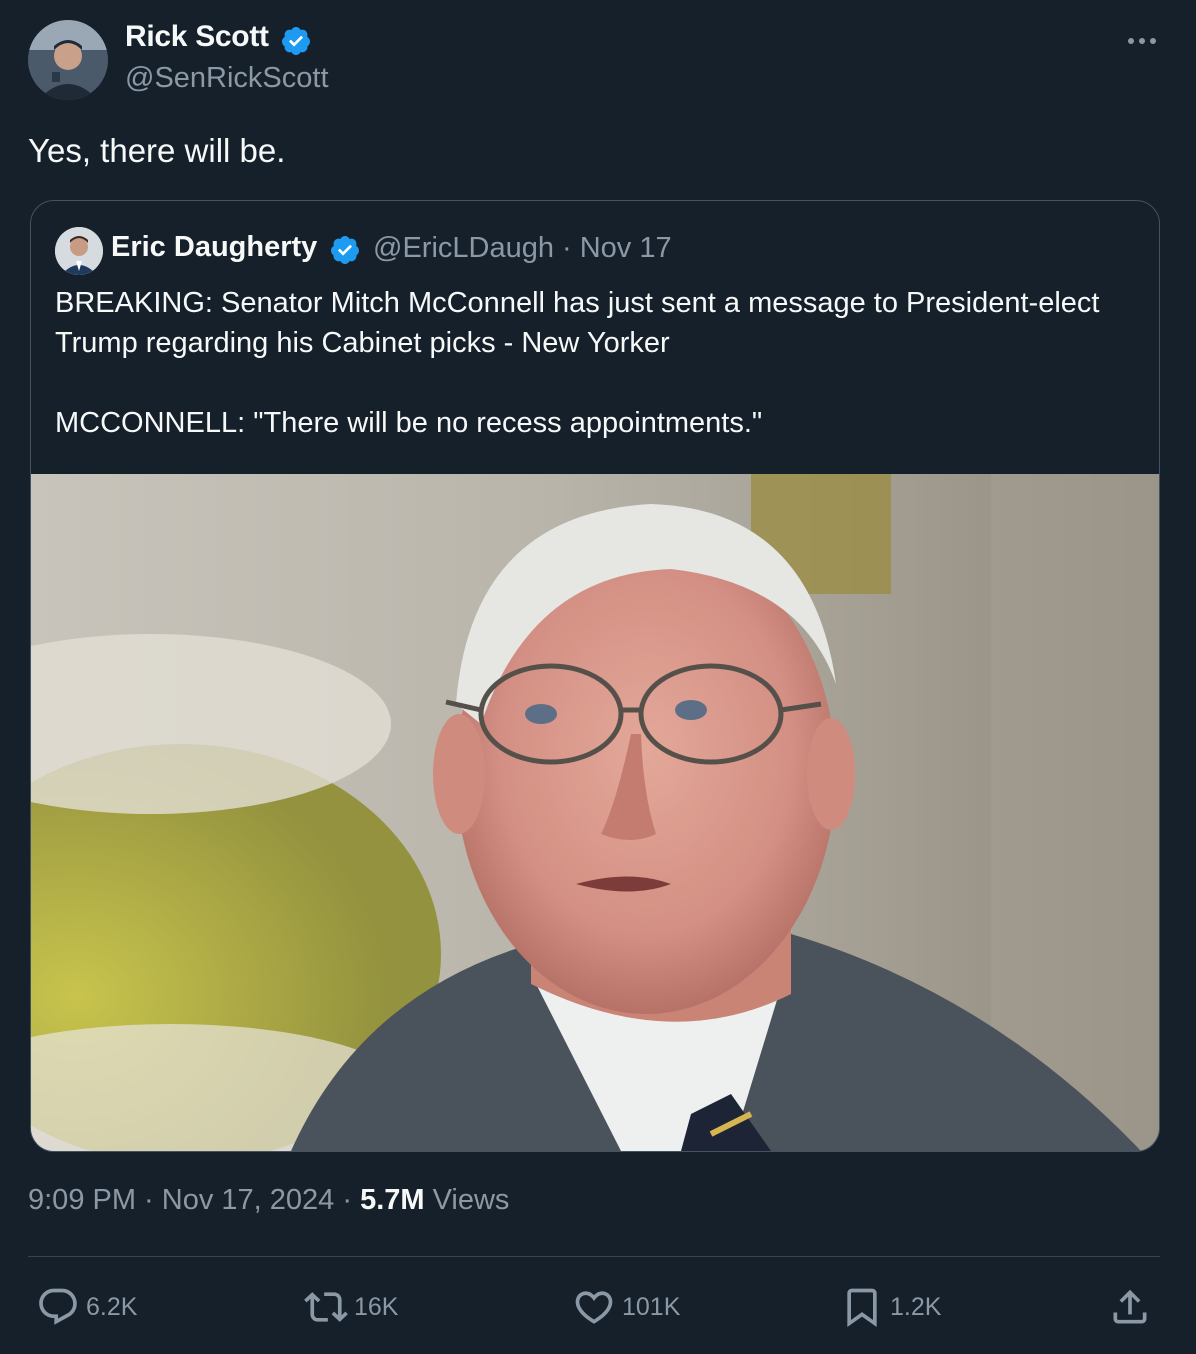 This screenshot has height=1354, width=1196. What do you see at coordinates (467, 1200) in the screenshot?
I see `views-label: Views` at bounding box center [467, 1200].